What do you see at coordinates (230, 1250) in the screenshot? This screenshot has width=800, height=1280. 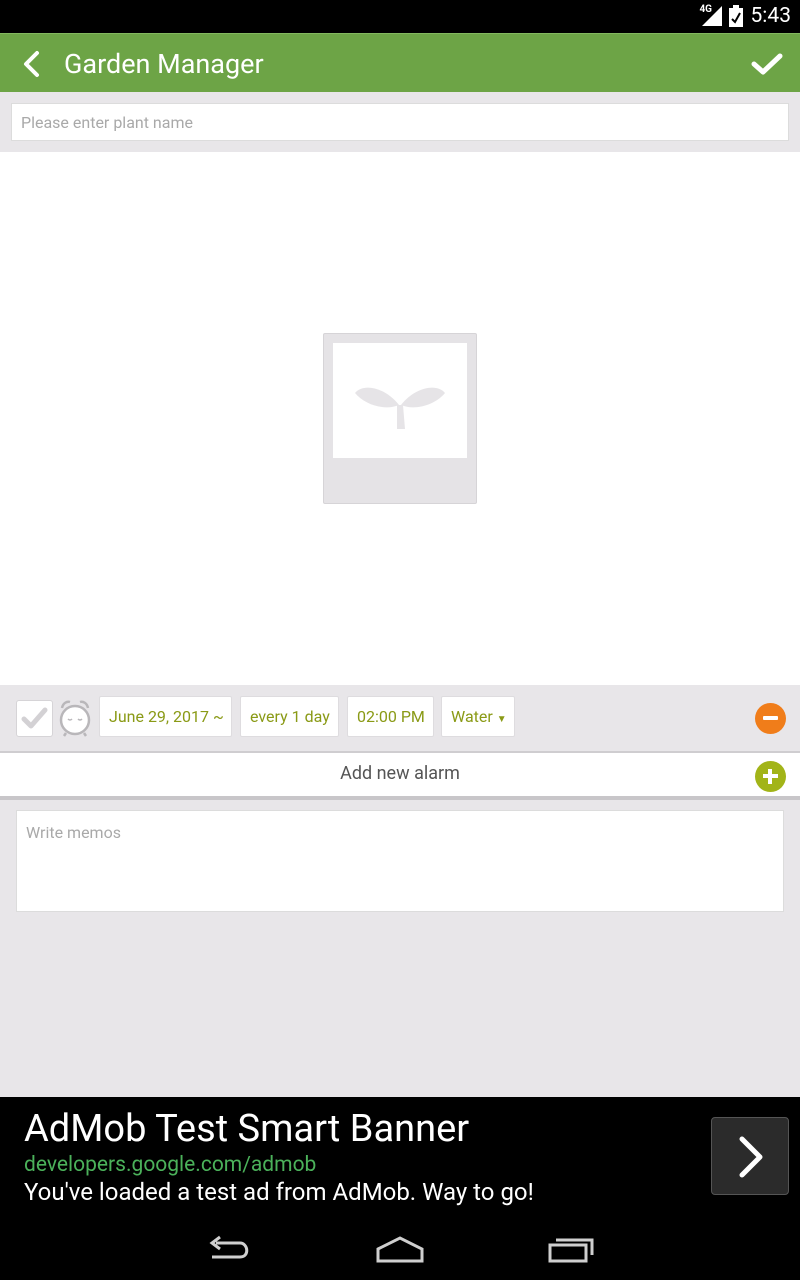 I see `back-icon` at bounding box center [230, 1250].